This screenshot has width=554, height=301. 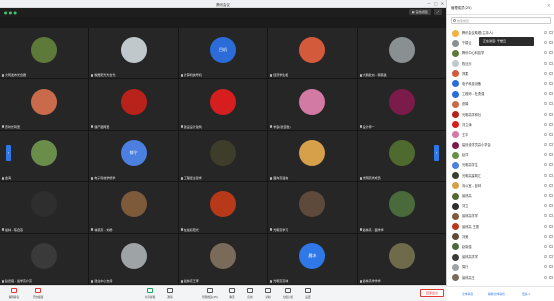 What do you see at coordinates (10, 12) in the screenshot?
I see `meeting-info-icon: ● ● ●` at bounding box center [10, 12].